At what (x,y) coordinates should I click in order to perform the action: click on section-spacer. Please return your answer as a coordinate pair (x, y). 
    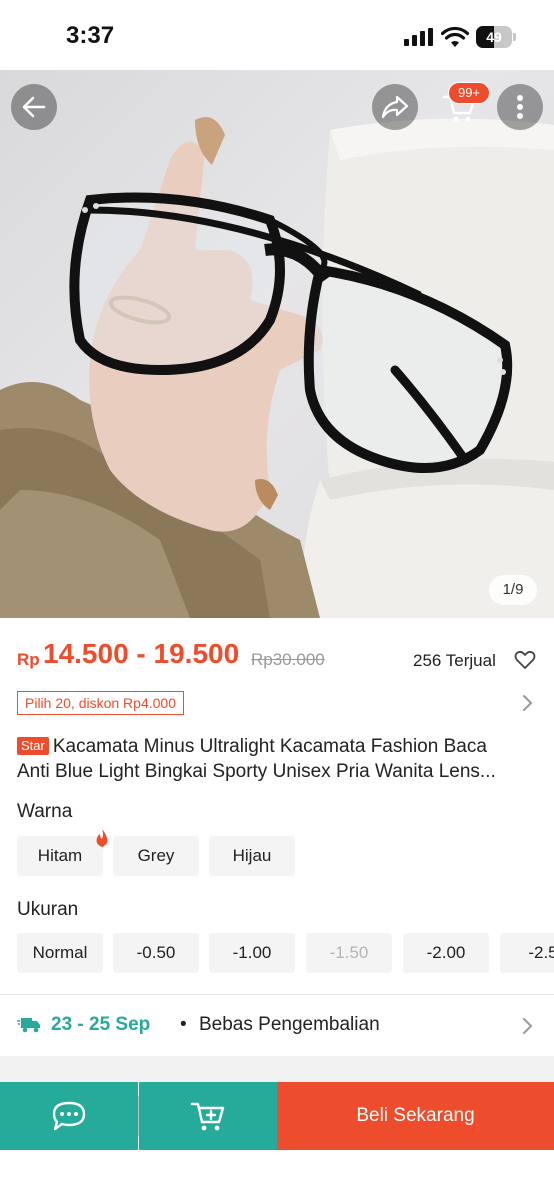
    Looking at the image, I should click on (277, 1069).